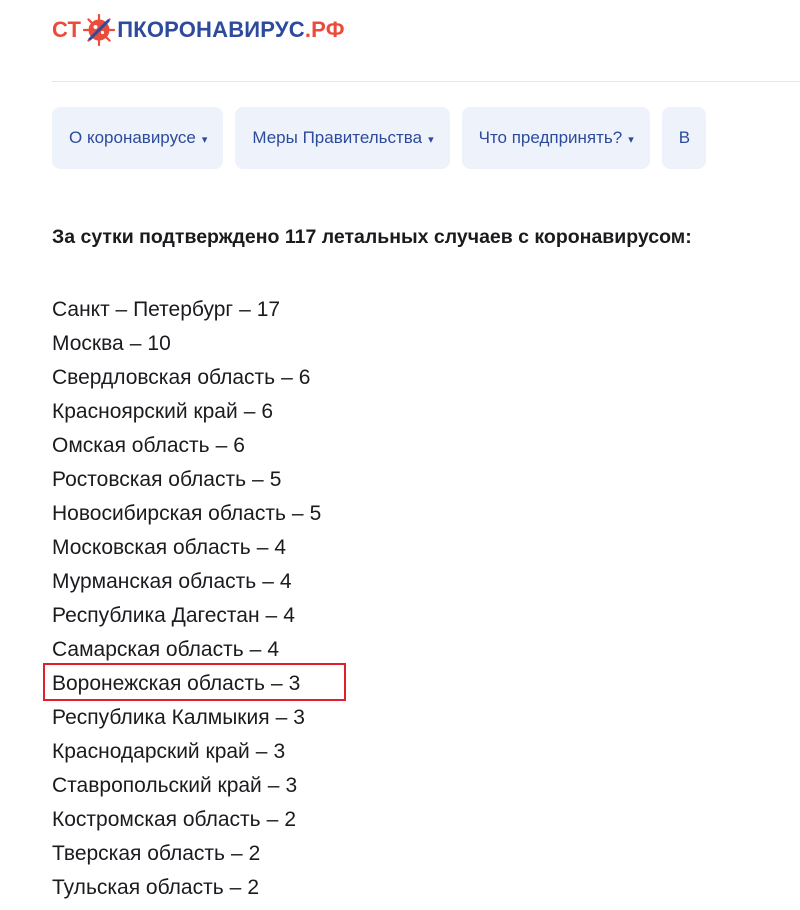  I want to click on nav-item-label: О коронавирусе, so click(132, 137).